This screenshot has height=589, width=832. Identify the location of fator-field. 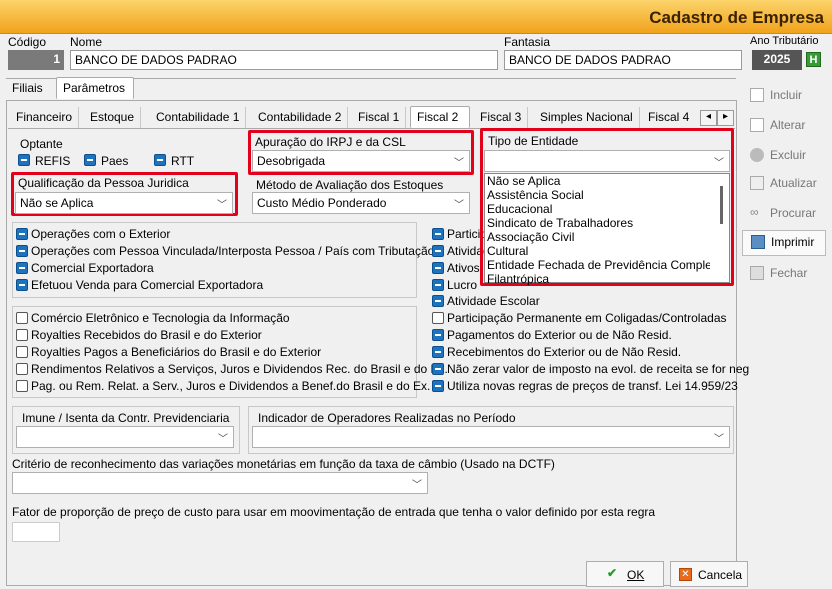
(36, 532).